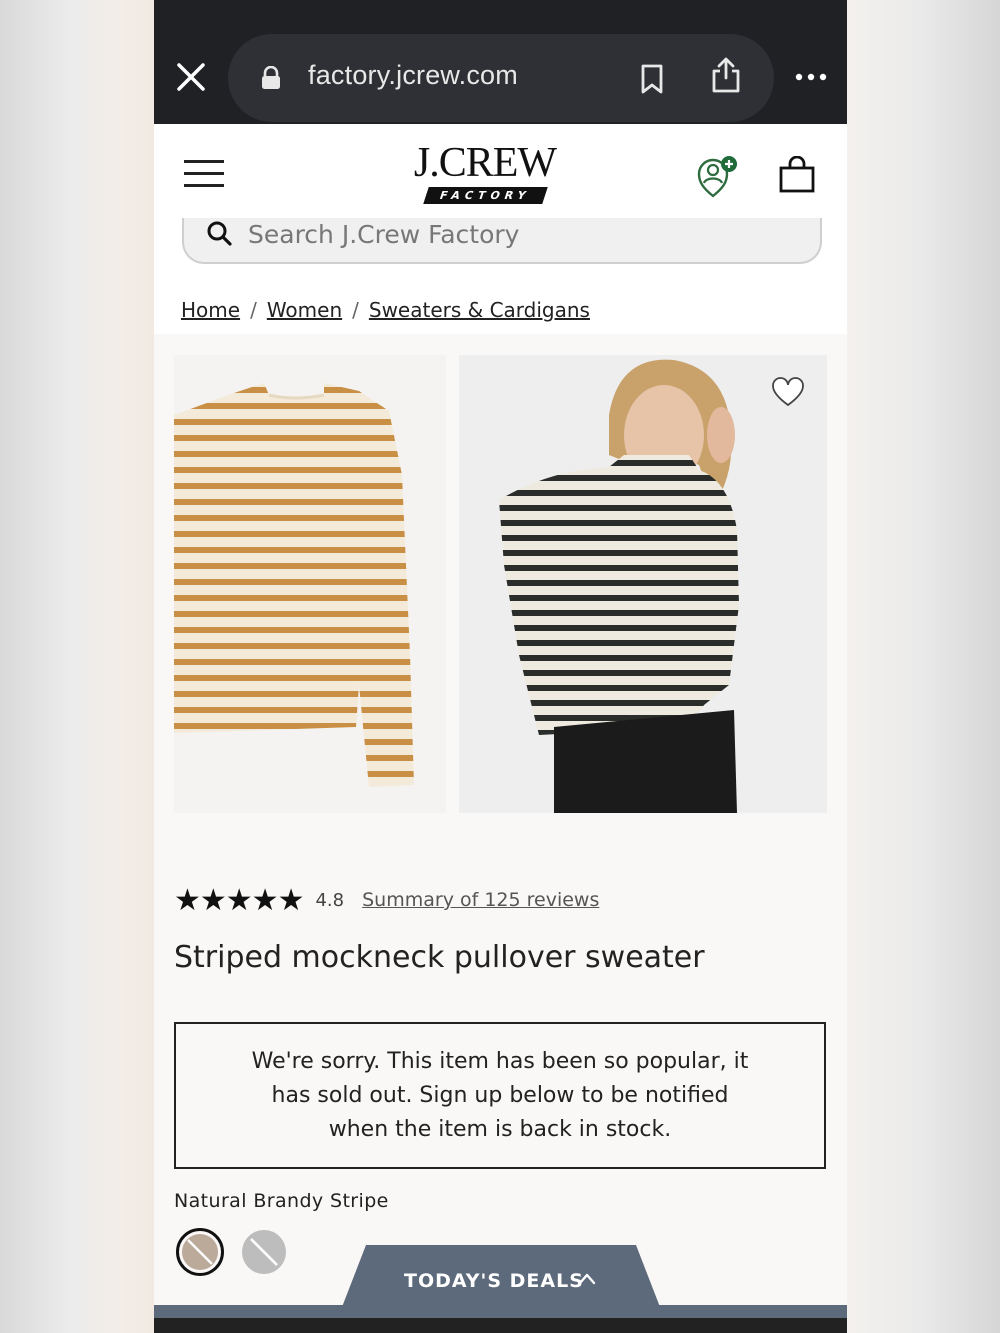 Image resolution: width=1000 pixels, height=1333 pixels. Describe the element at coordinates (219, 233) in the screenshot. I see `search-icon` at that location.